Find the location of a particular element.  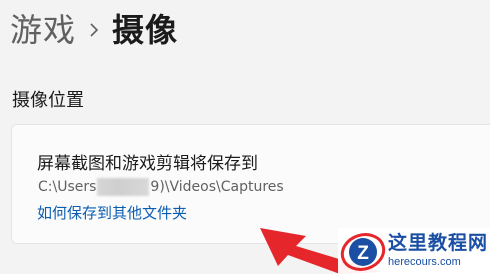

capture-path-prefix: C:\Users is located at coordinates (67, 187).